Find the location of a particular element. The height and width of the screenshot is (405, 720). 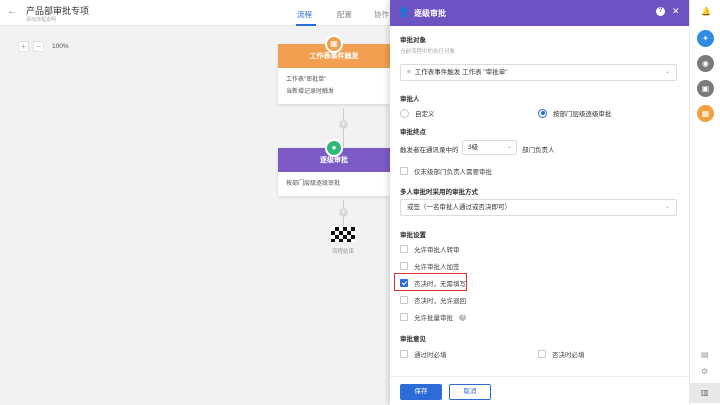

opinion-pass-required: 通过时必填 is located at coordinates (423, 354).